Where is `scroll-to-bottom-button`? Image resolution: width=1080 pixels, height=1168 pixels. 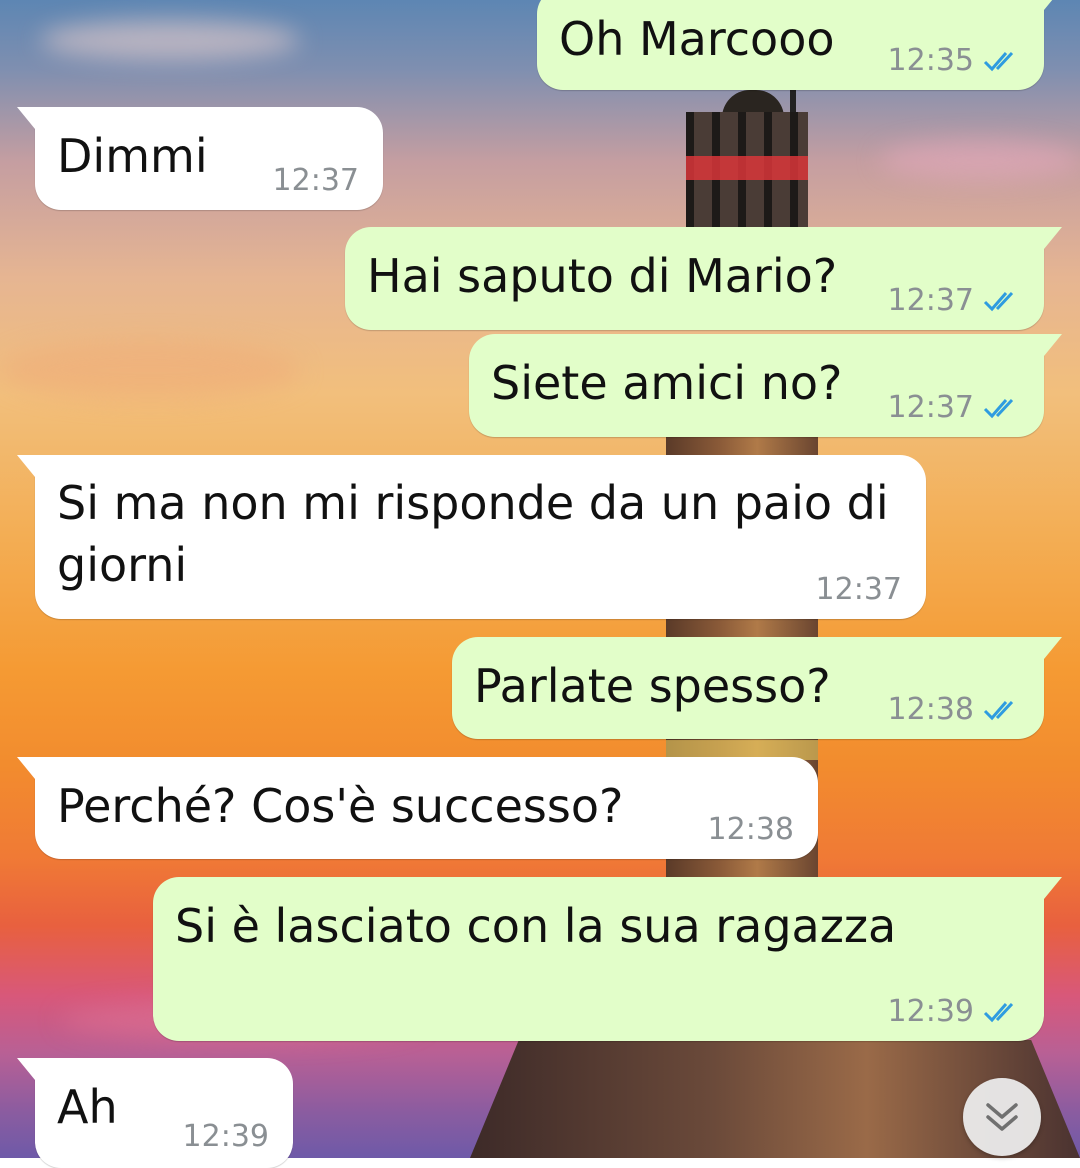
scroll-to-bottom-button is located at coordinates (1002, 1117).